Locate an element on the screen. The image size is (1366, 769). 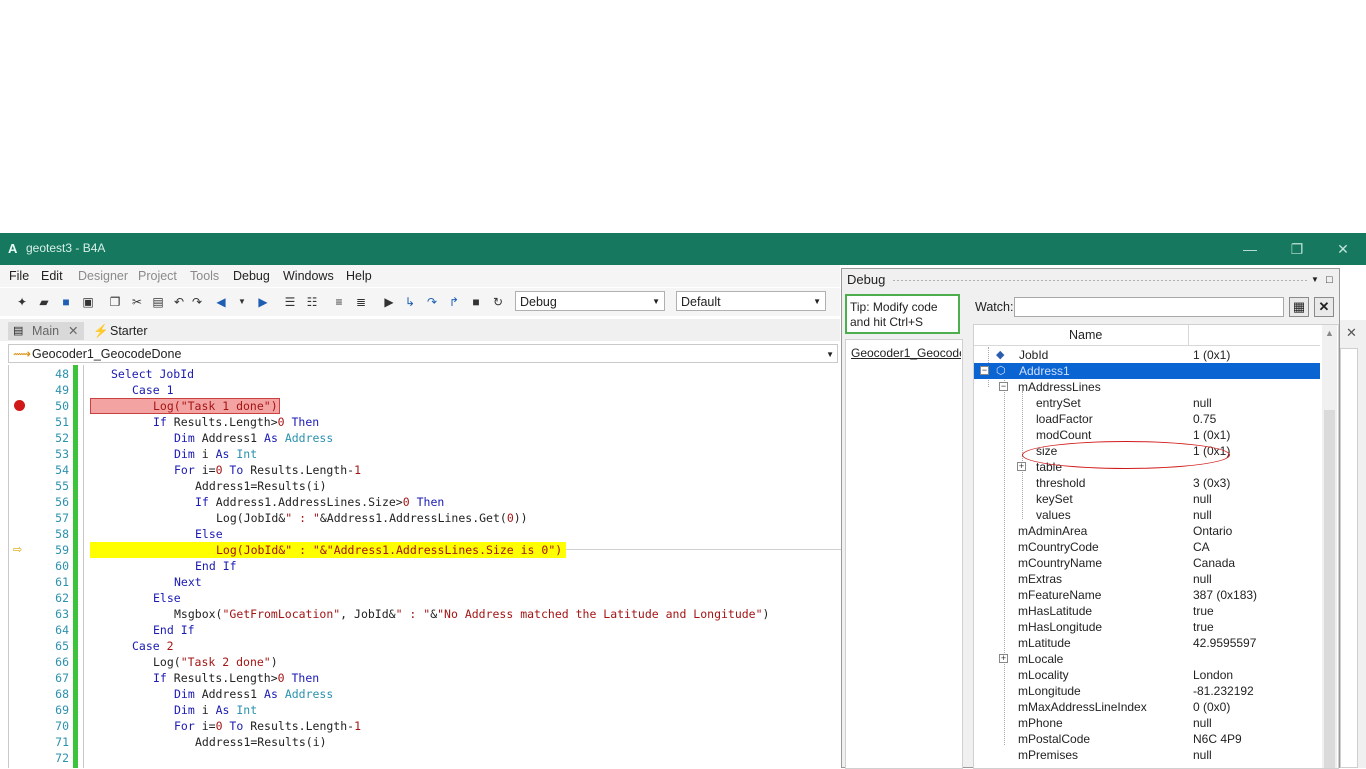
variable-row: mAdminArea Ontario is located at coordinates (1147, 531).